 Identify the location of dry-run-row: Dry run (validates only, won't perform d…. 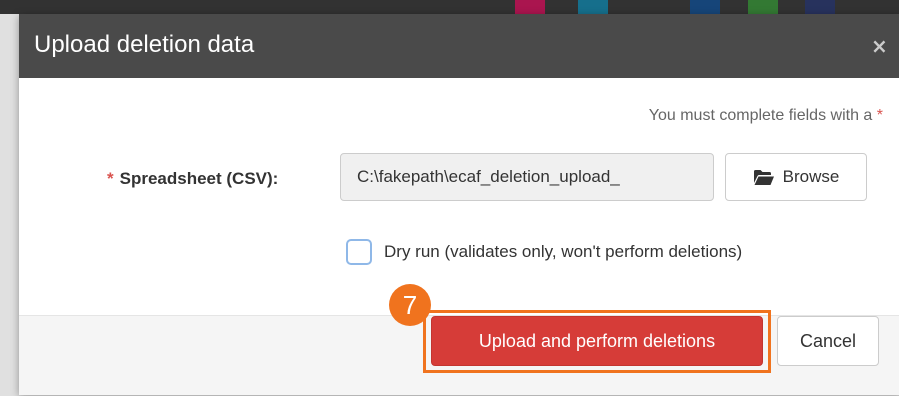
(544, 252).